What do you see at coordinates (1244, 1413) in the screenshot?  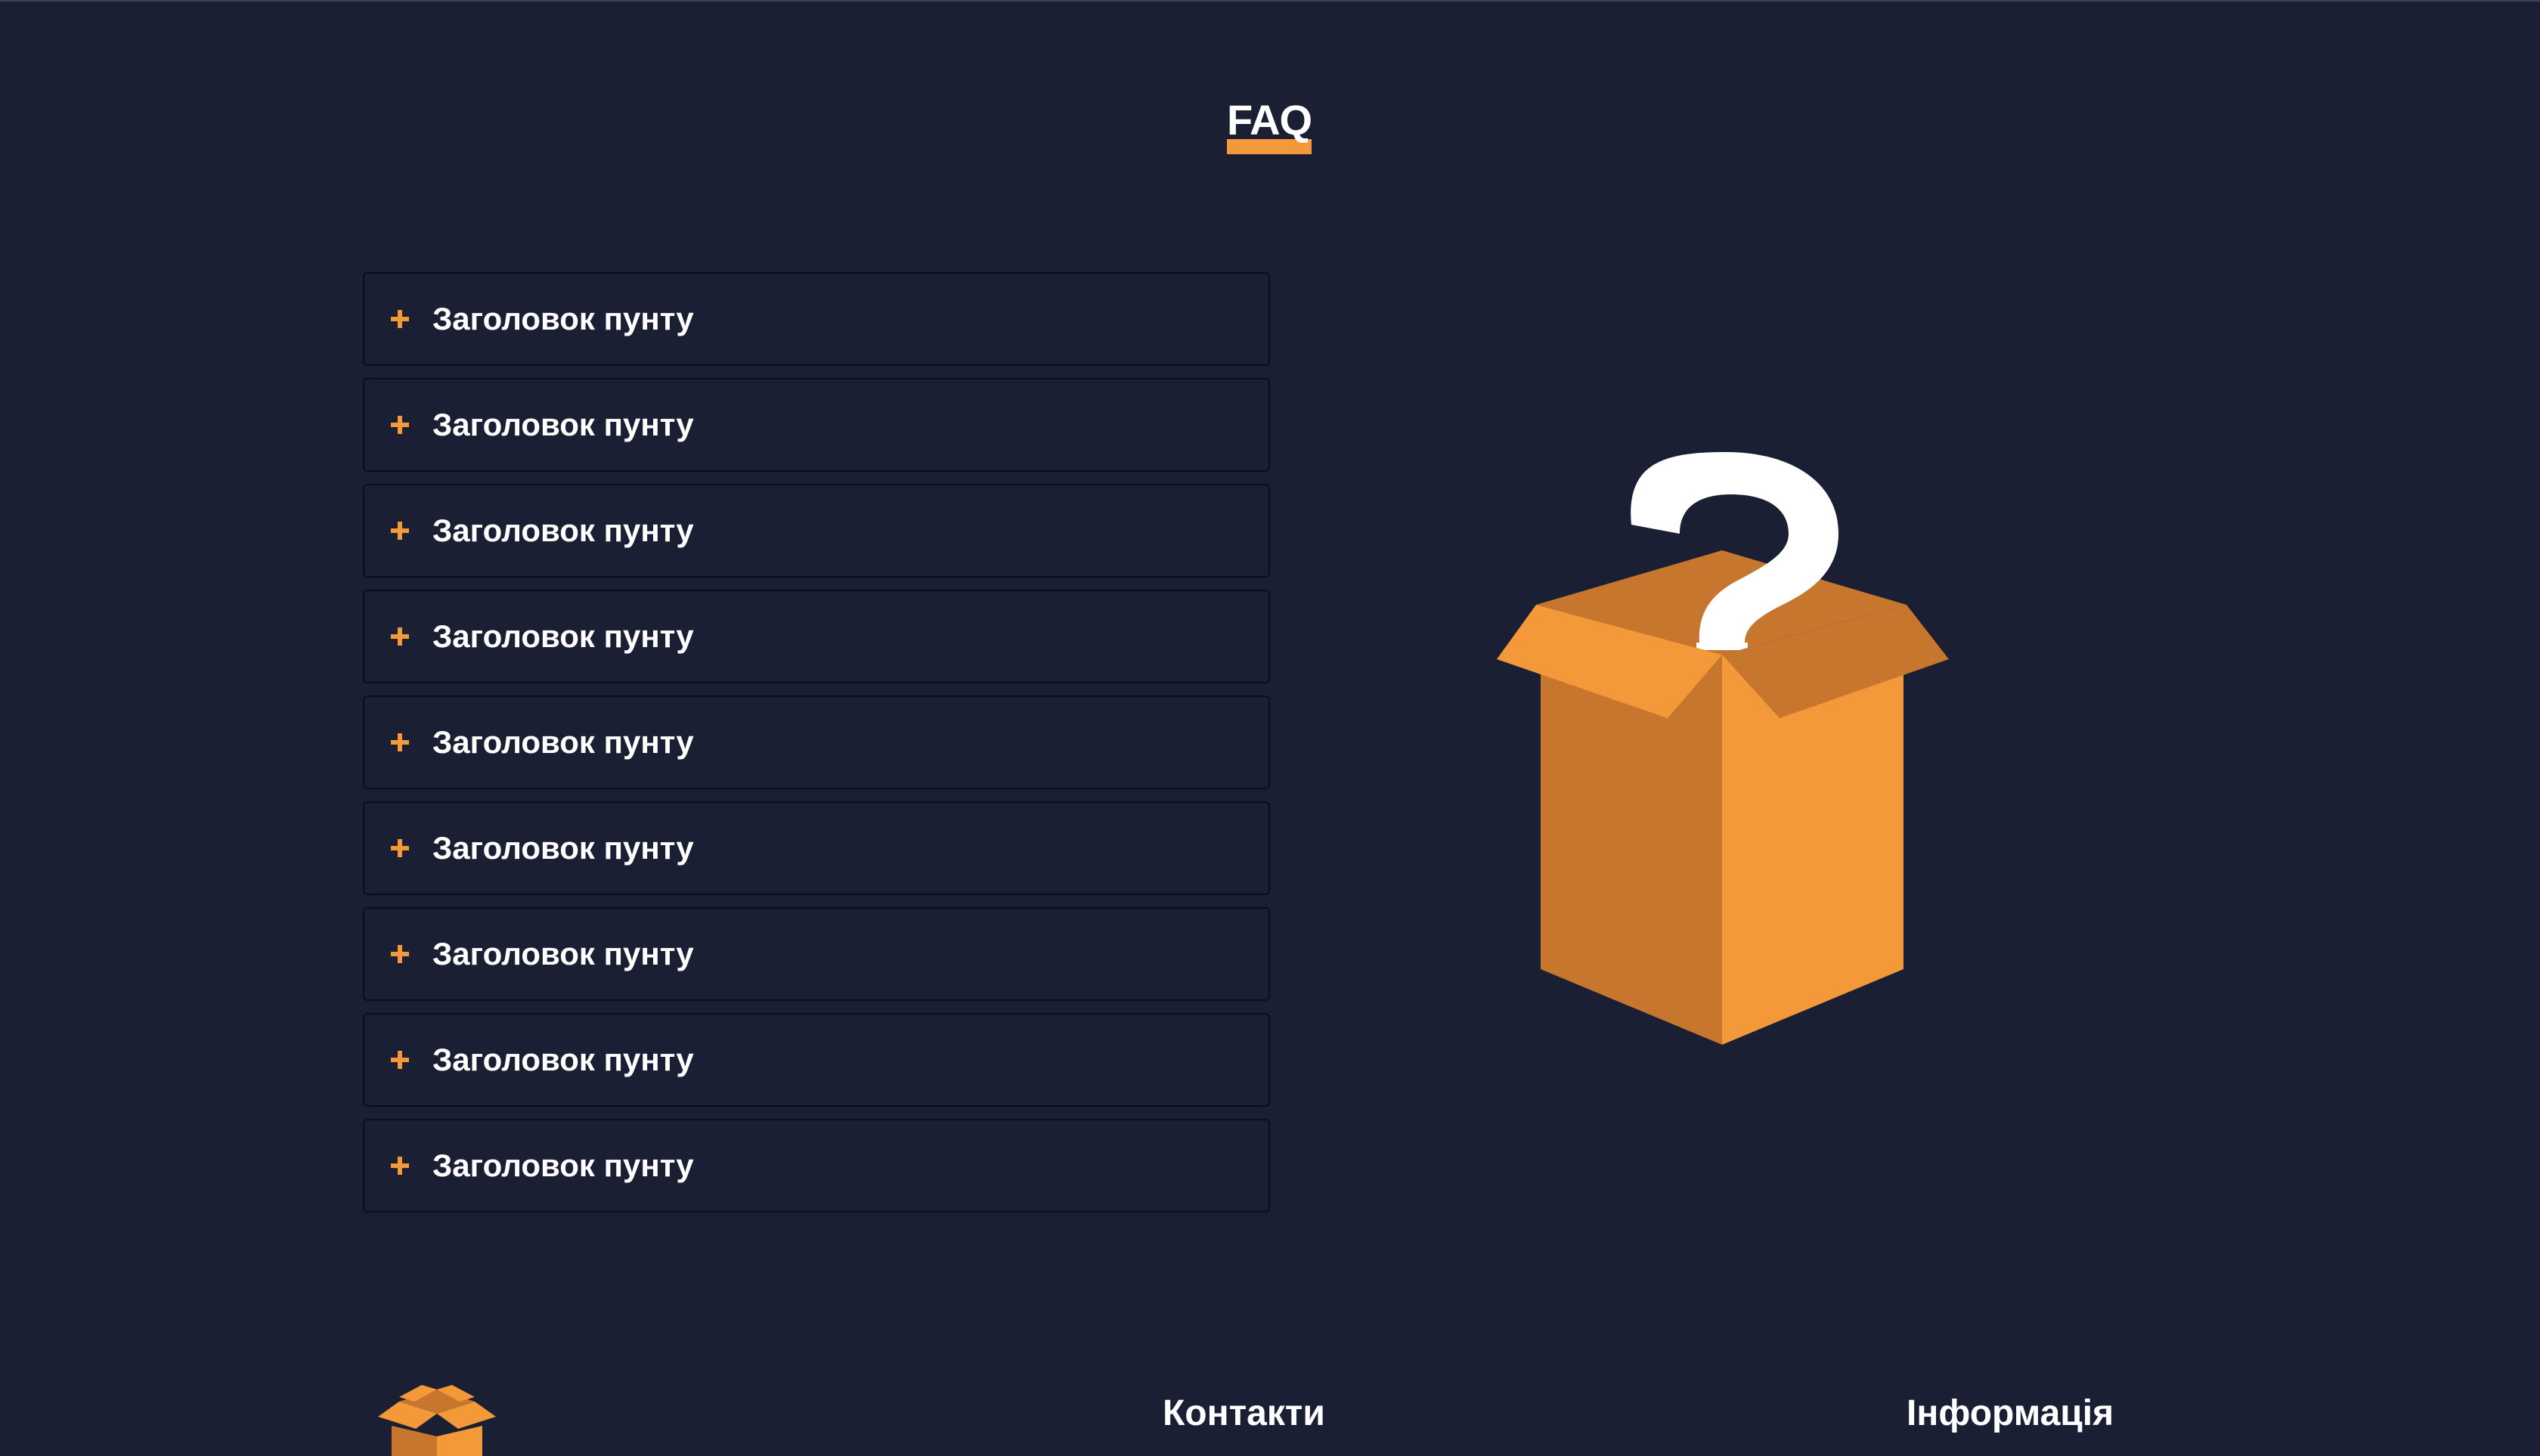 I see `footer-contacts-heading: Контакти` at bounding box center [1244, 1413].